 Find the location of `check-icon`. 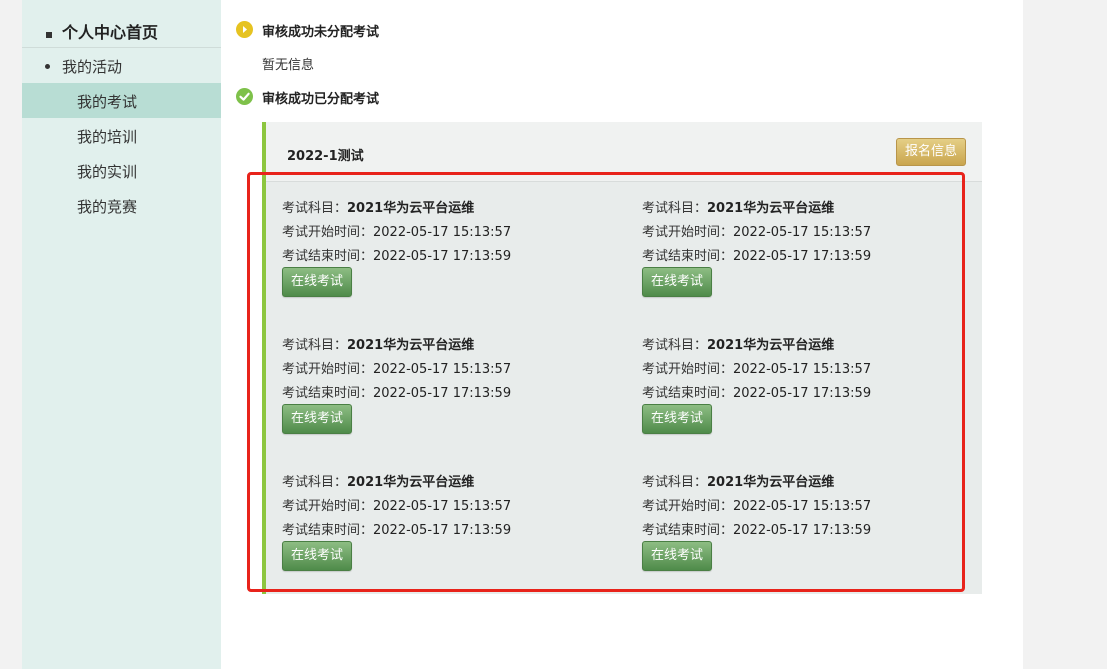

check-icon is located at coordinates (244, 96).